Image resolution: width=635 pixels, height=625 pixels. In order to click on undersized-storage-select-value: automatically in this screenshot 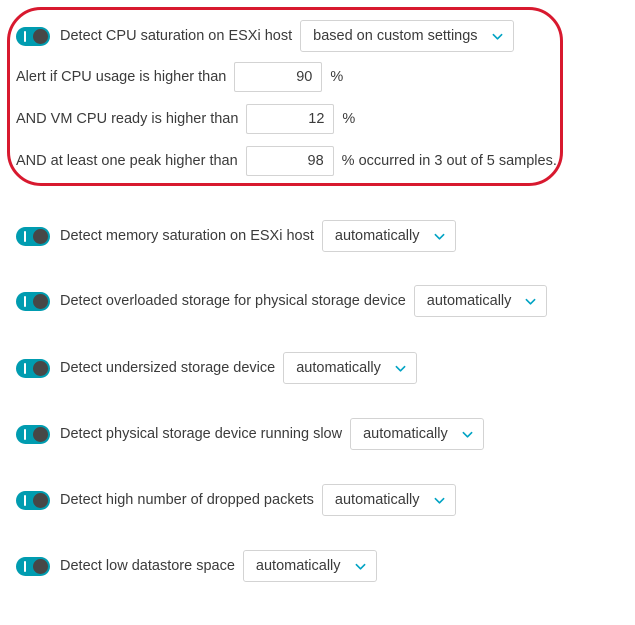, I will do `click(338, 368)`.